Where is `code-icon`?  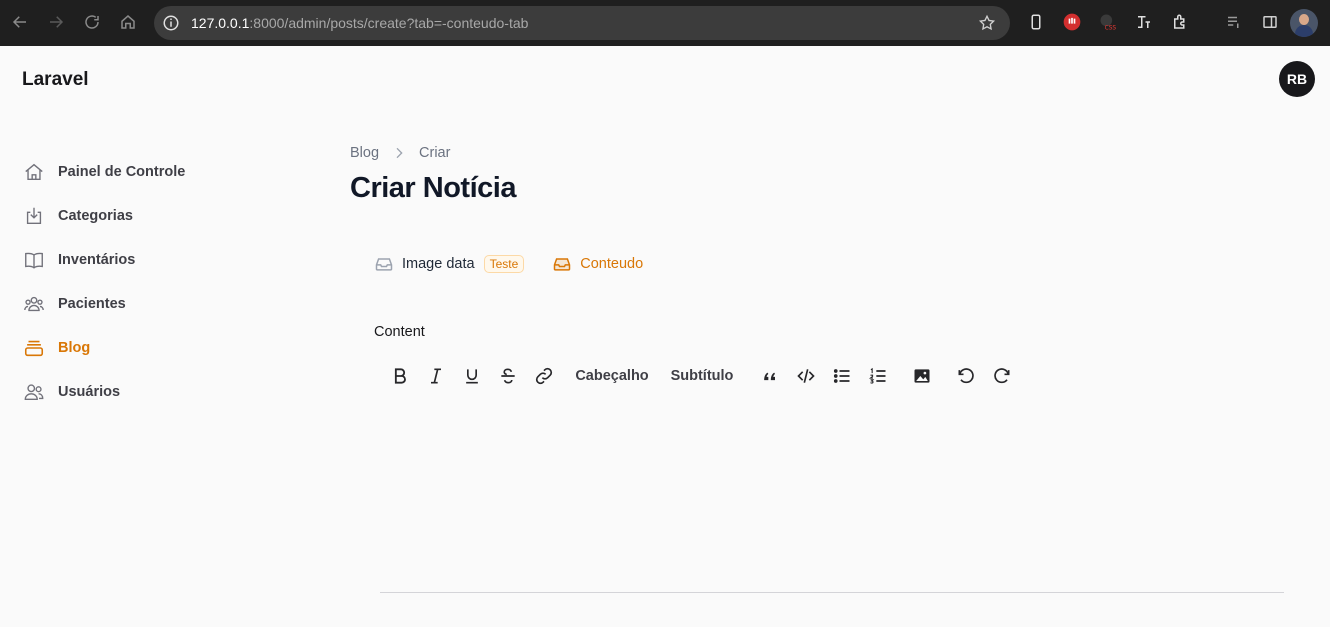
code-icon is located at coordinates (806, 376).